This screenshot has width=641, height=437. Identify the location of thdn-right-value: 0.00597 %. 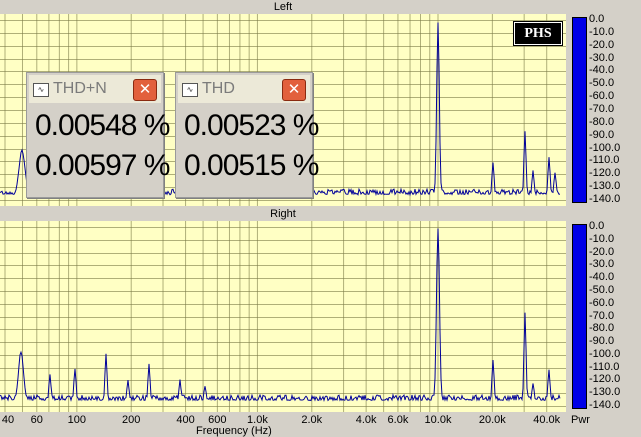
(102, 165).